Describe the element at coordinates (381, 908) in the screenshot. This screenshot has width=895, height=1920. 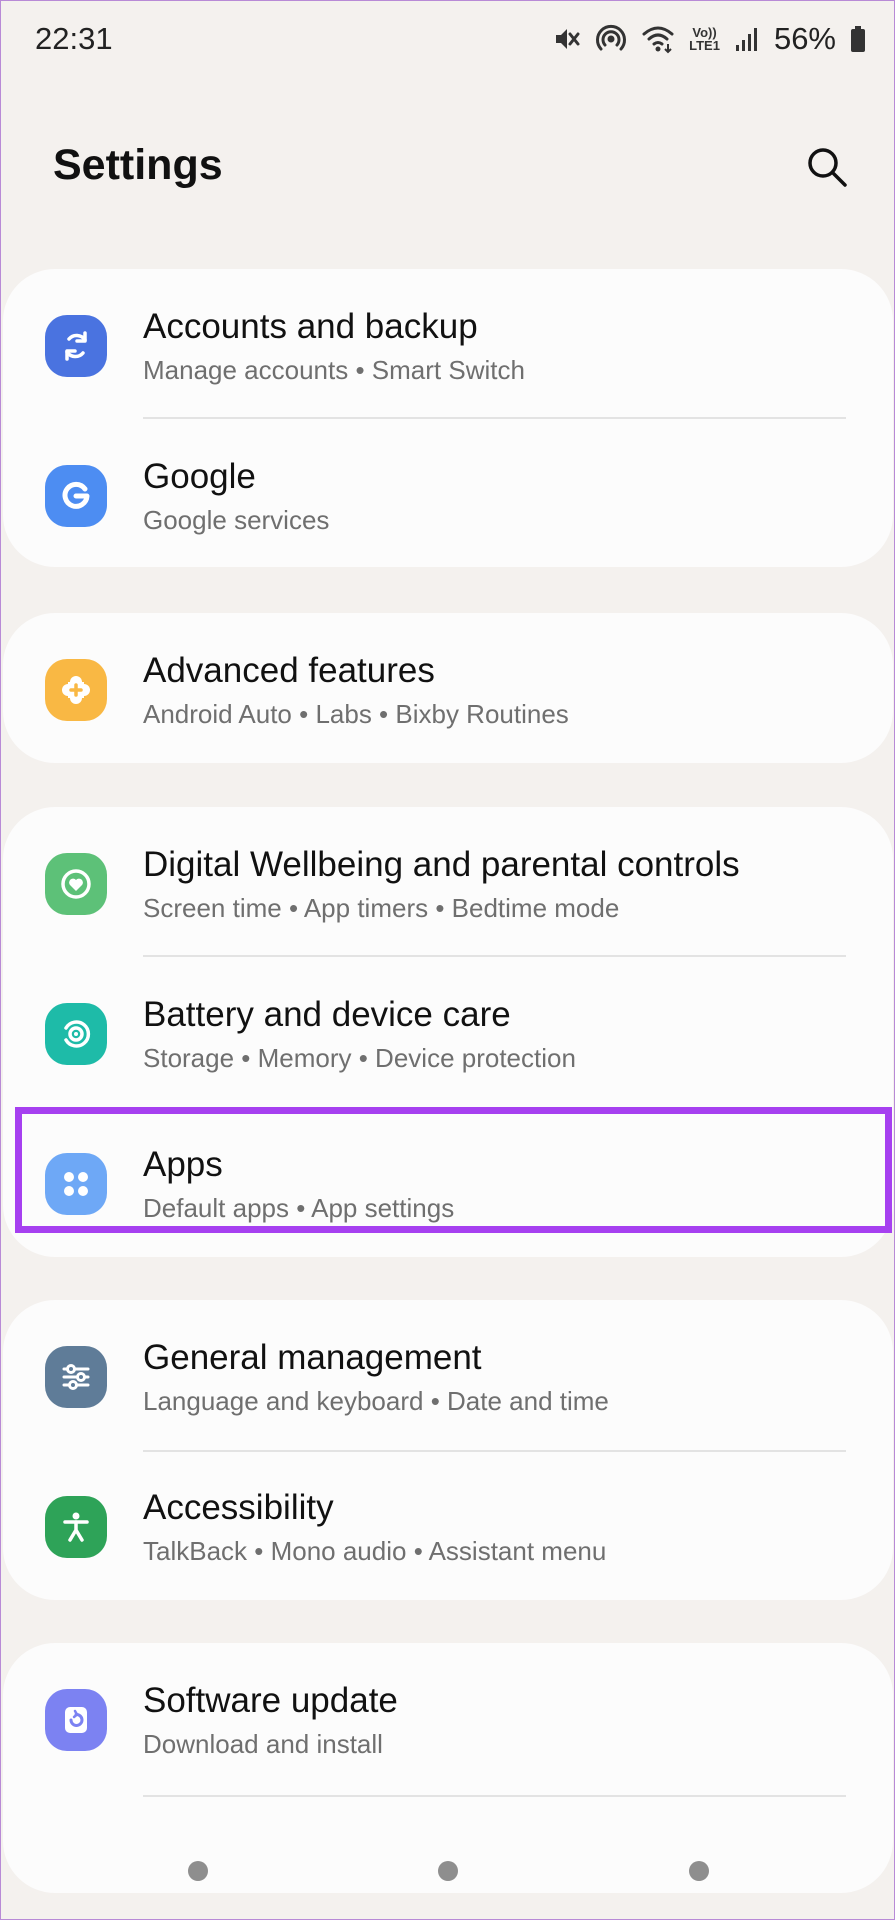
I see `item-subtitle: Screen time • App timers • Bedtime mode` at that location.